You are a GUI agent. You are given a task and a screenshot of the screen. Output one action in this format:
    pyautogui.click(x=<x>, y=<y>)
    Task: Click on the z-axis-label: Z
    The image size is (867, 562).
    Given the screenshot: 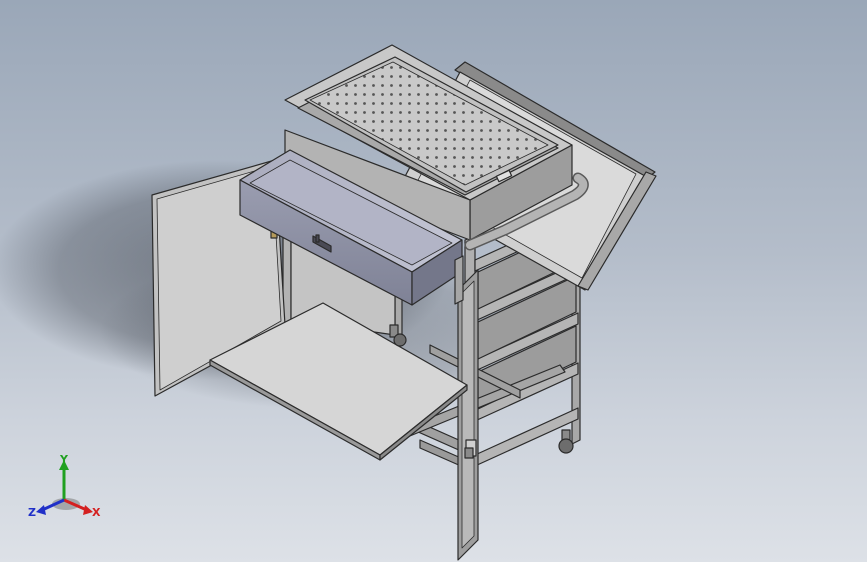 What is the action you would take?
    pyautogui.click(x=32, y=512)
    